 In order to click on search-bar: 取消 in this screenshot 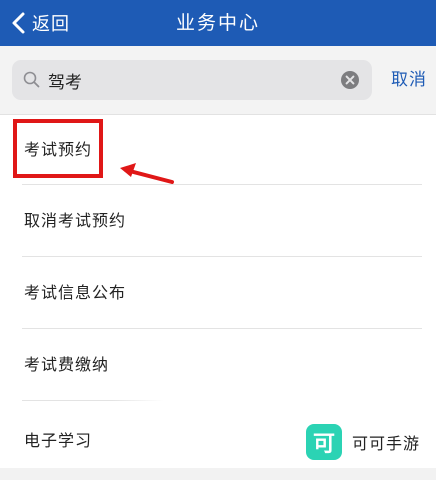, I will do `click(218, 80)`.